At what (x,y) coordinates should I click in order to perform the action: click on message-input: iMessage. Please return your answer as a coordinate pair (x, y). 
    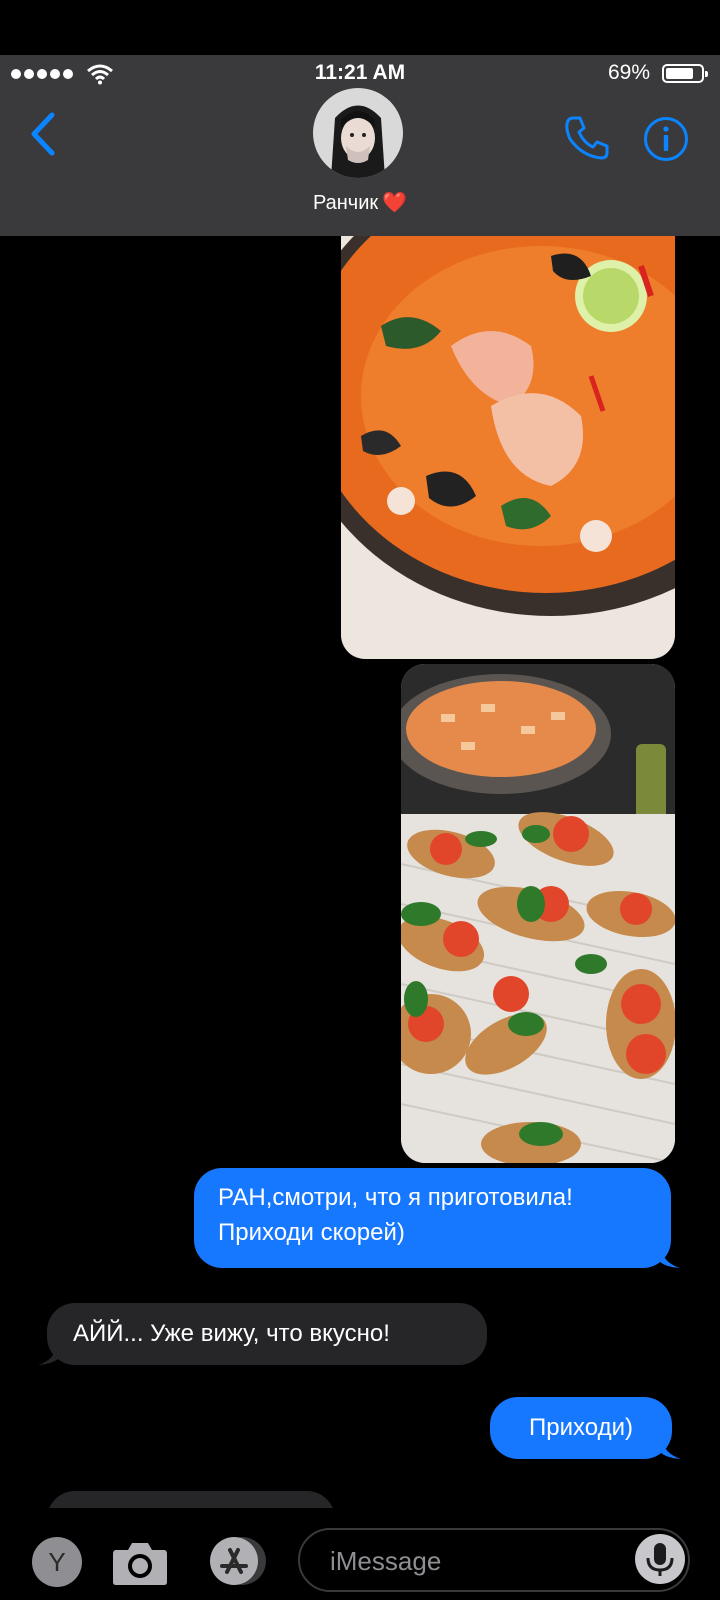
    Looking at the image, I should click on (494, 1560).